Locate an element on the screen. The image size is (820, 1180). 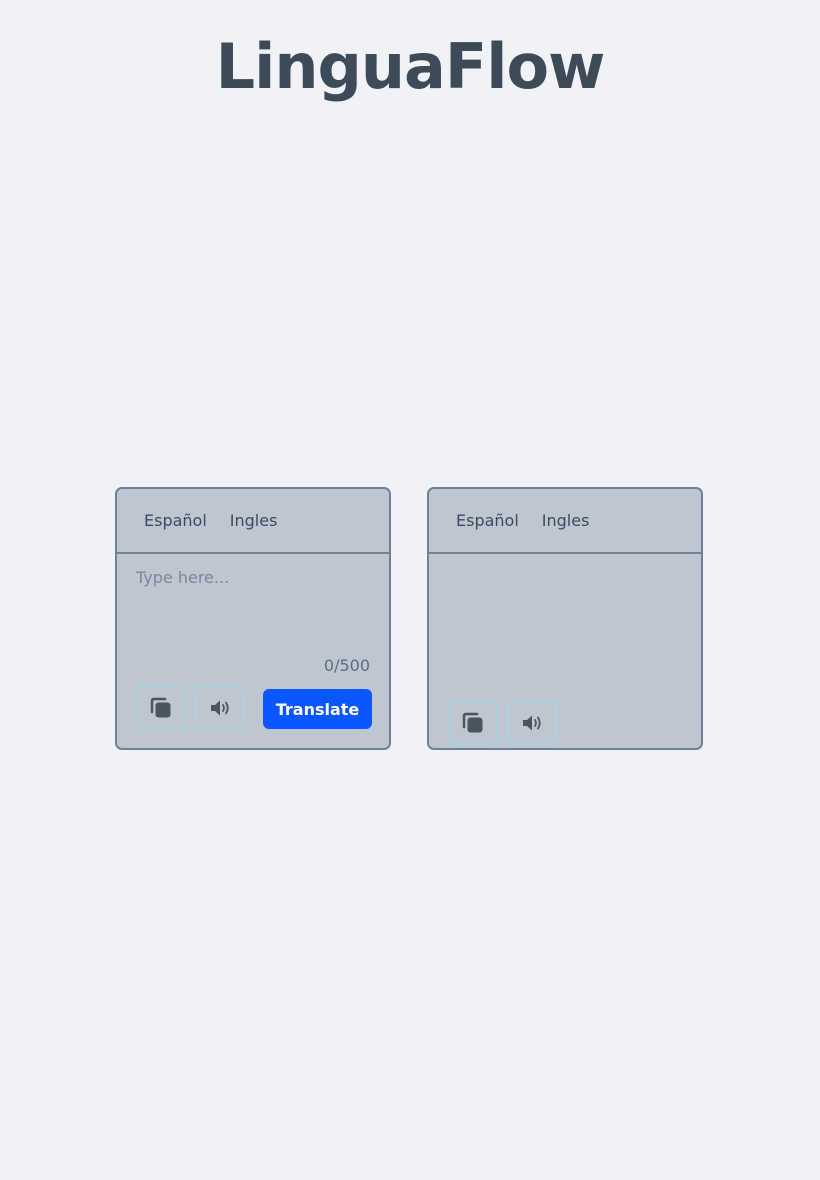
target-copy-button is located at coordinates (473, 723).